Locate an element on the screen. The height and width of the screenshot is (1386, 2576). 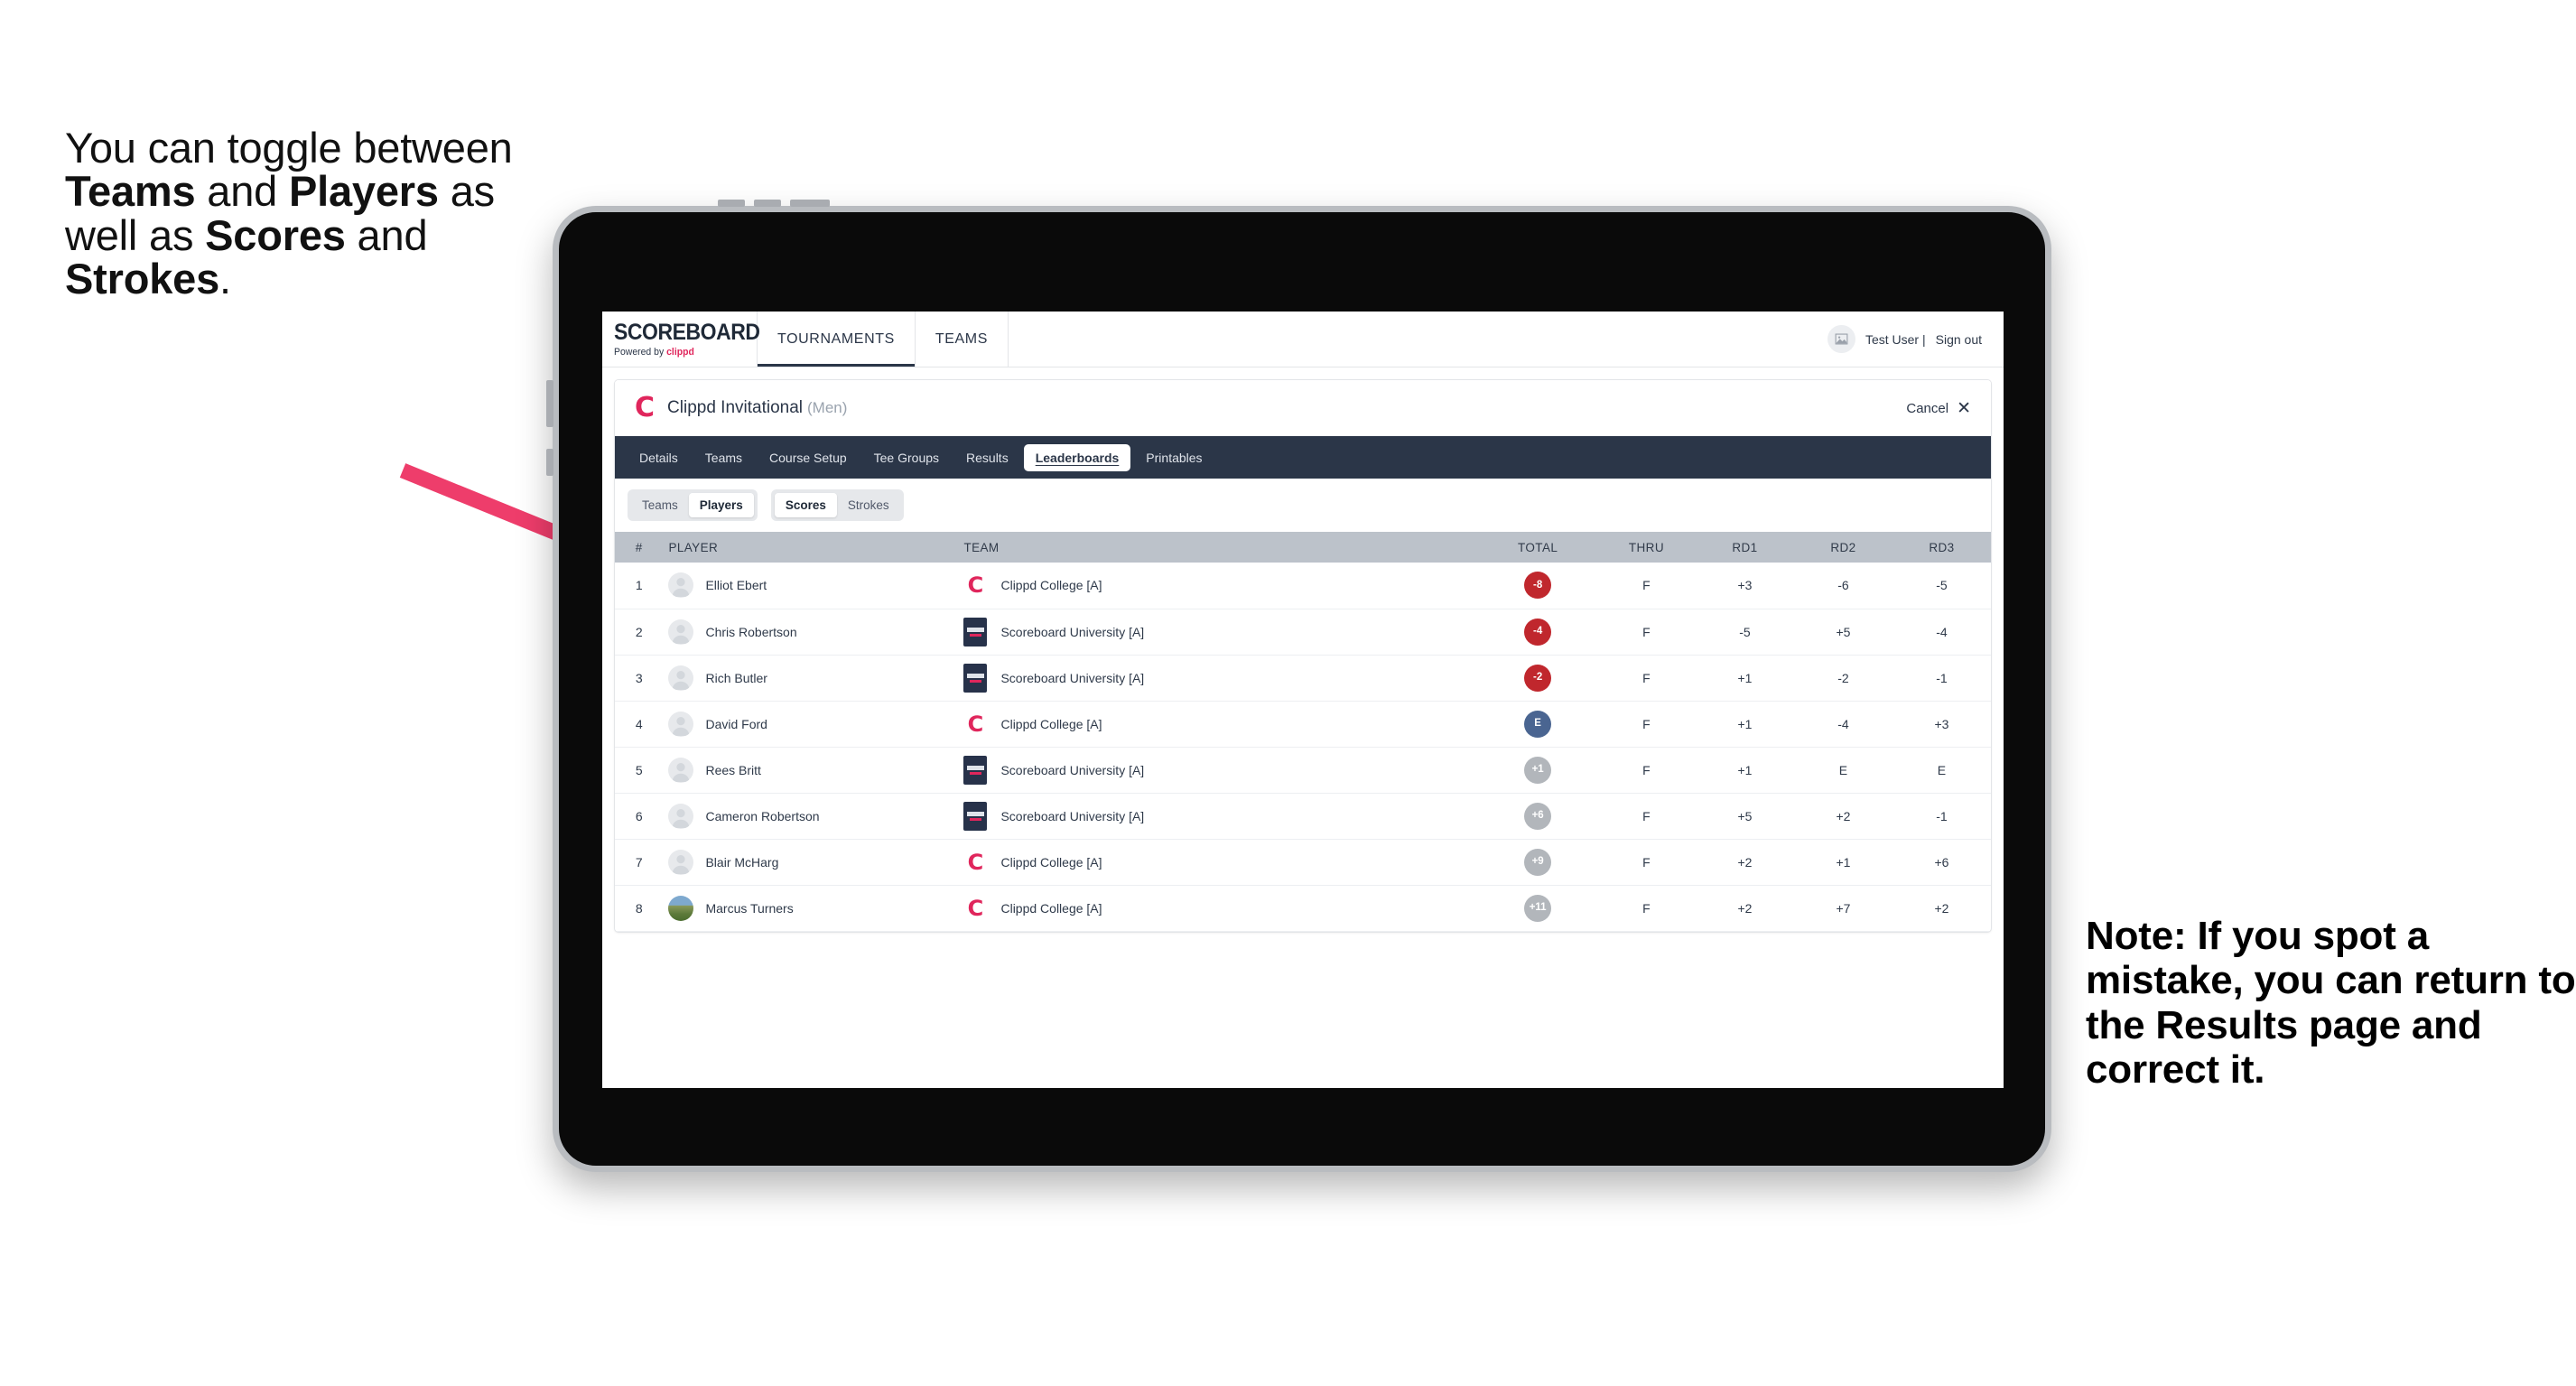
toggle-strokes: Strokes is located at coordinates (868, 505).